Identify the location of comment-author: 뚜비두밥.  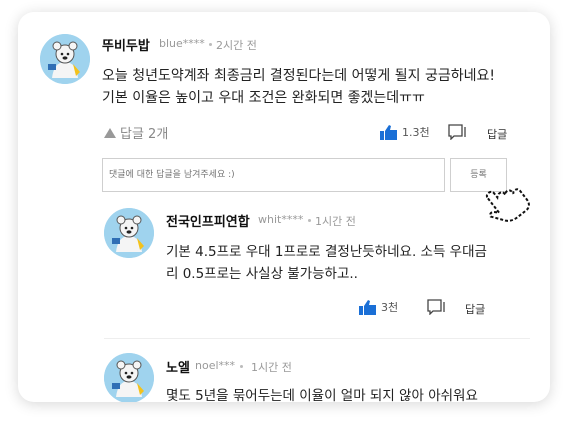
(126, 44).